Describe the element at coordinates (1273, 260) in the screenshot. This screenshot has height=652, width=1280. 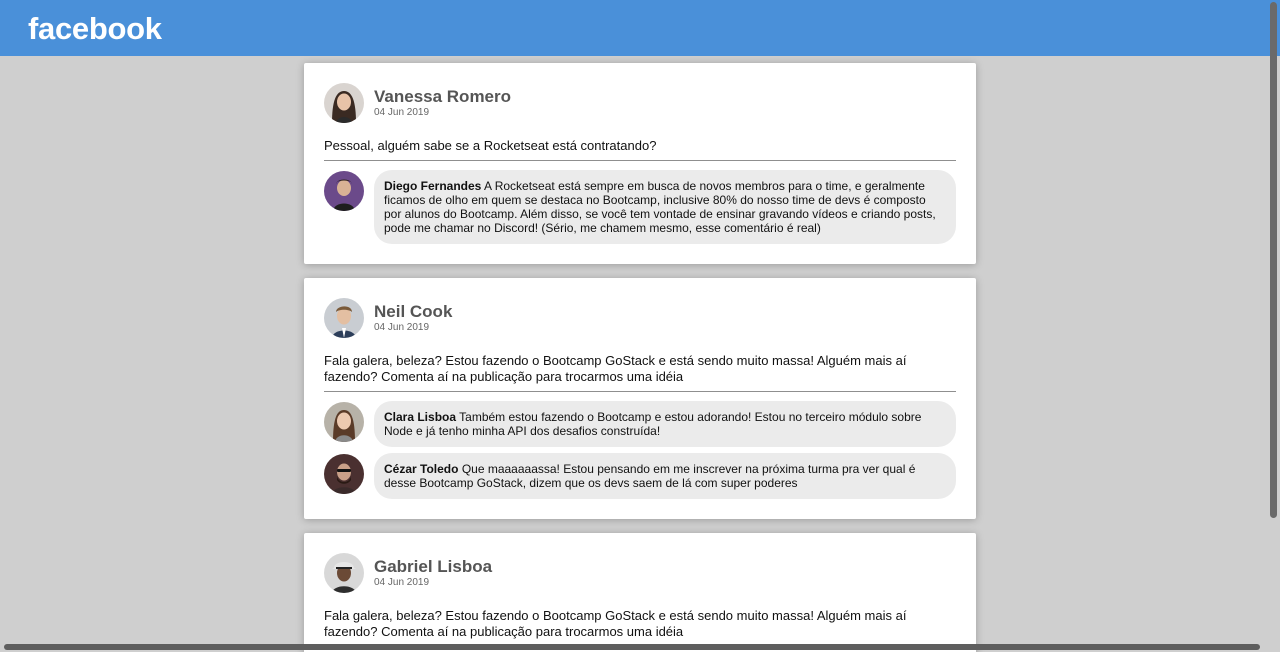
I see `vertical-scrollbar` at that location.